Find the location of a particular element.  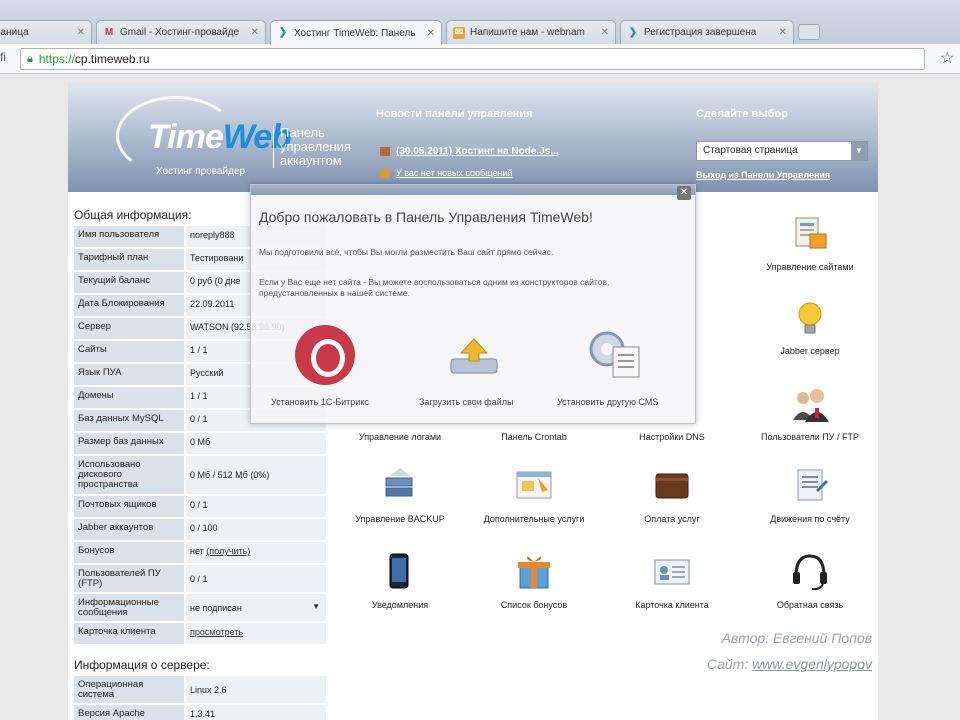

row-label: Домены is located at coordinates (129, 397).